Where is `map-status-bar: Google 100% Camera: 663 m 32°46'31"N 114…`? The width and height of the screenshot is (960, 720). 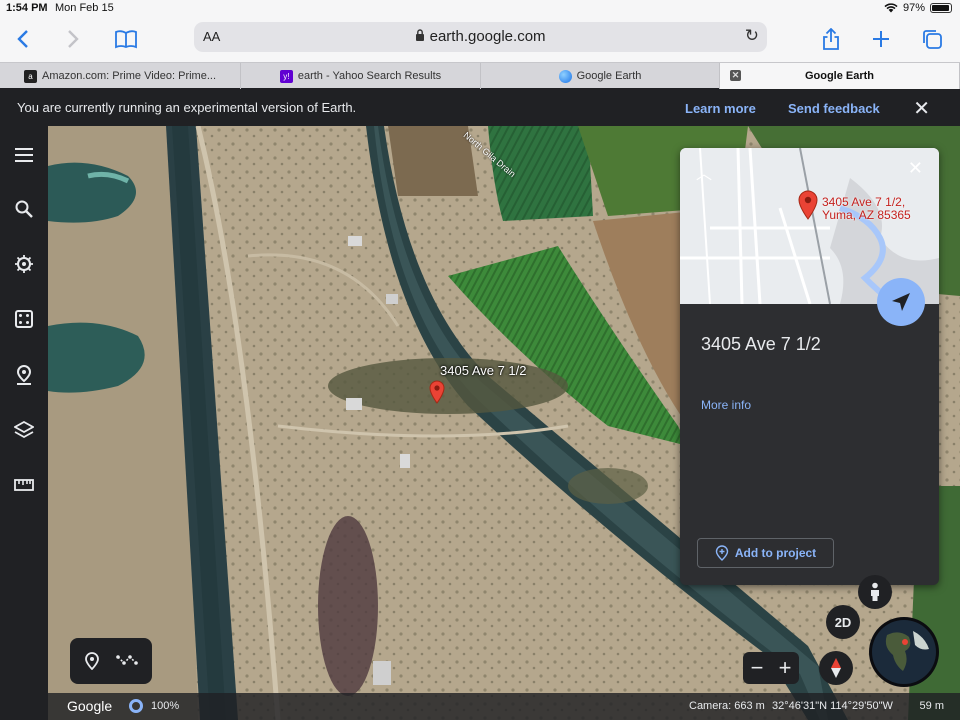 map-status-bar: Google 100% Camera: 663 m 32°46'31"N 114… is located at coordinates (504, 706).